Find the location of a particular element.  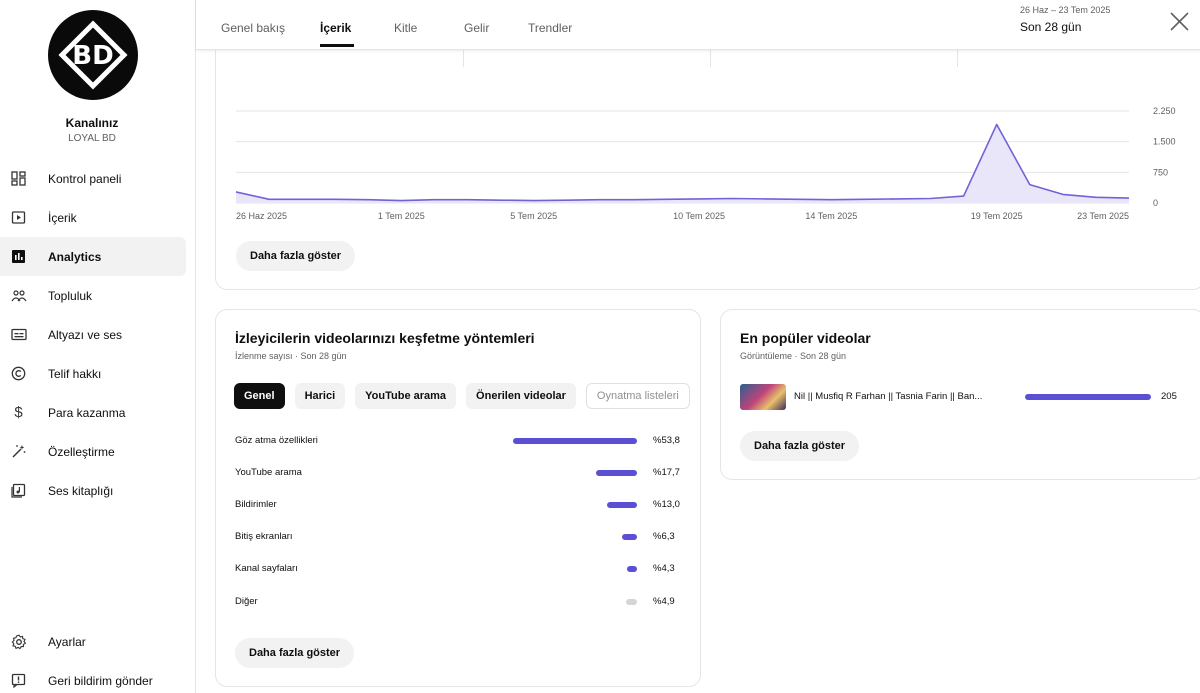

sidebar-item-monetization: $ Para kazanma is located at coordinates (93, 412).